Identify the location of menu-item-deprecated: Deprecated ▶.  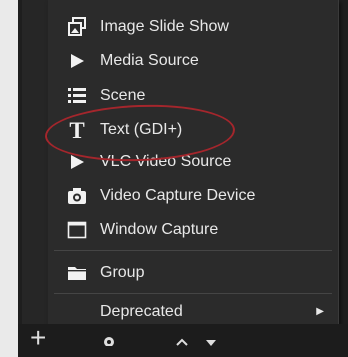
(193, 311).